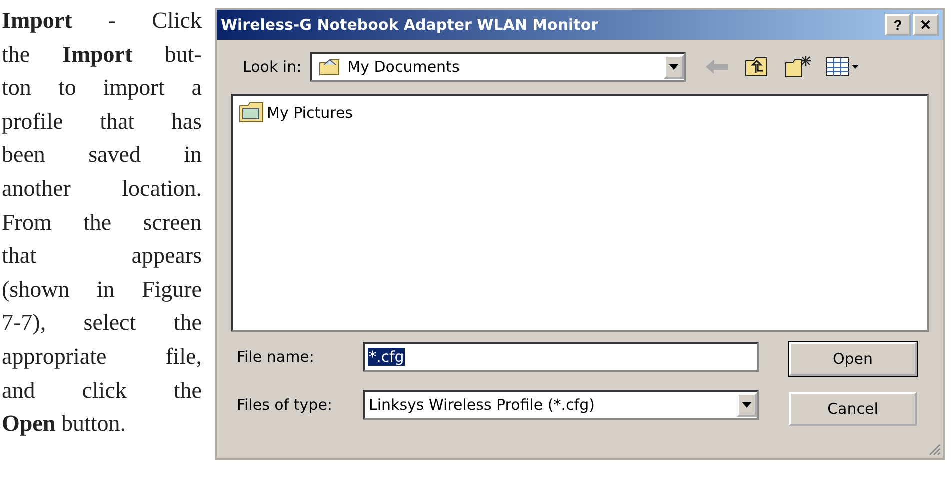  What do you see at coordinates (843, 67) in the screenshot?
I see `view-menu-icon` at bounding box center [843, 67].